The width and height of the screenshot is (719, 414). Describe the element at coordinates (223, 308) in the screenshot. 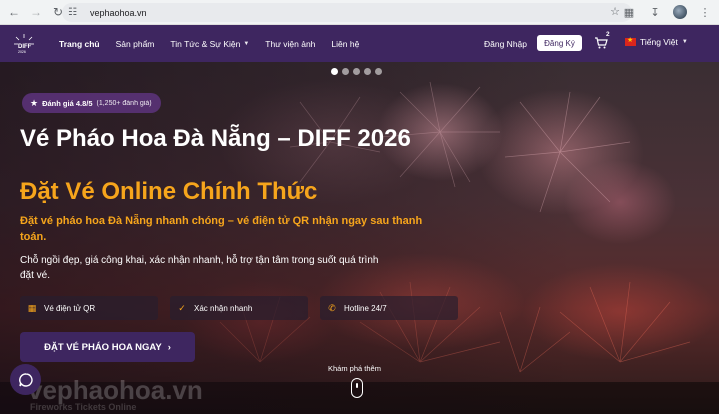

I see `feature-label: Xác nhận nhanh` at that location.